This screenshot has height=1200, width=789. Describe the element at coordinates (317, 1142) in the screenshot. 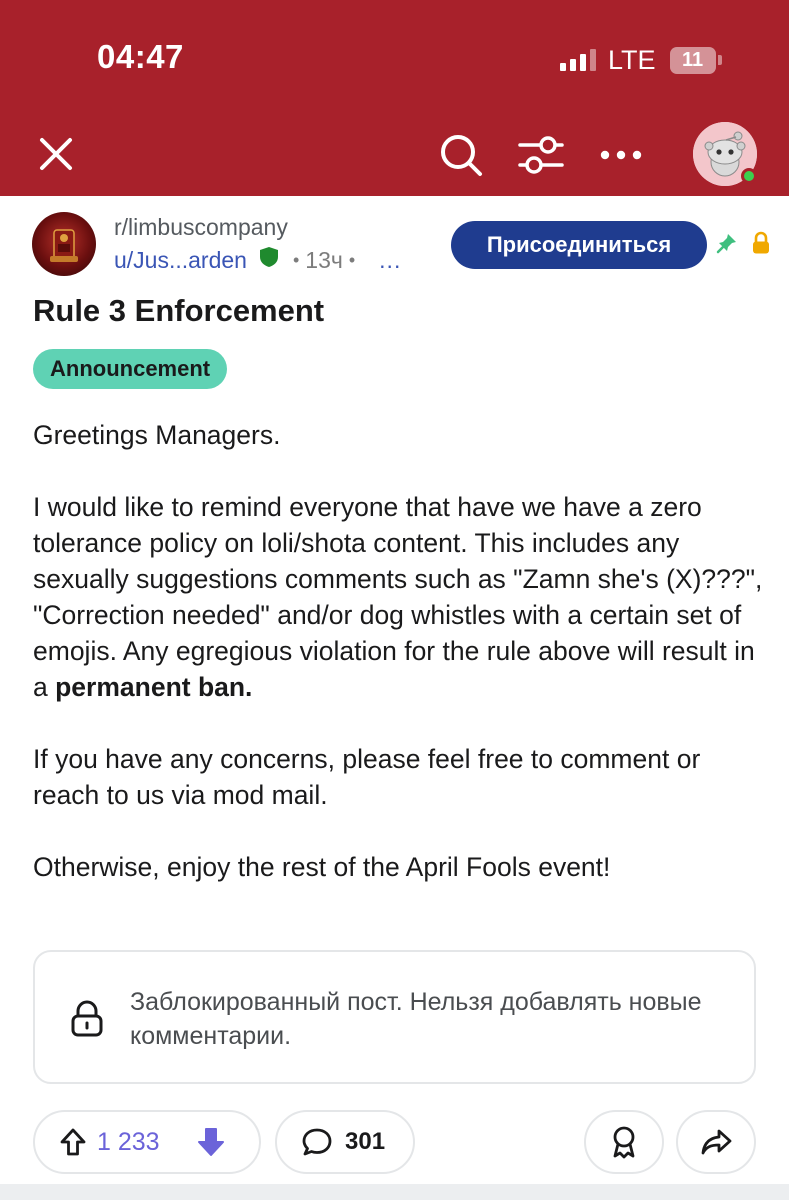

I see `comment-icon` at that location.